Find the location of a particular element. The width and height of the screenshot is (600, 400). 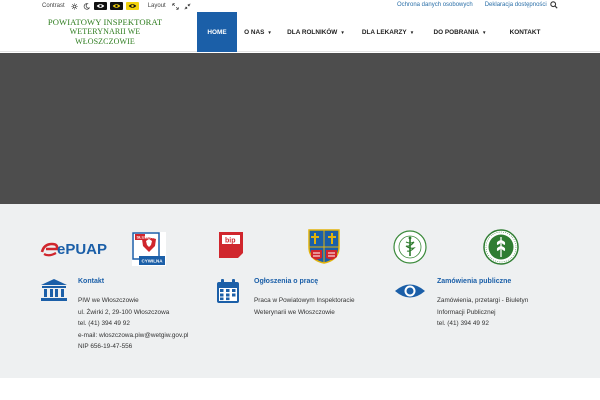

nav-kontakt-label: KONTAKT is located at coordinates (525, 32).